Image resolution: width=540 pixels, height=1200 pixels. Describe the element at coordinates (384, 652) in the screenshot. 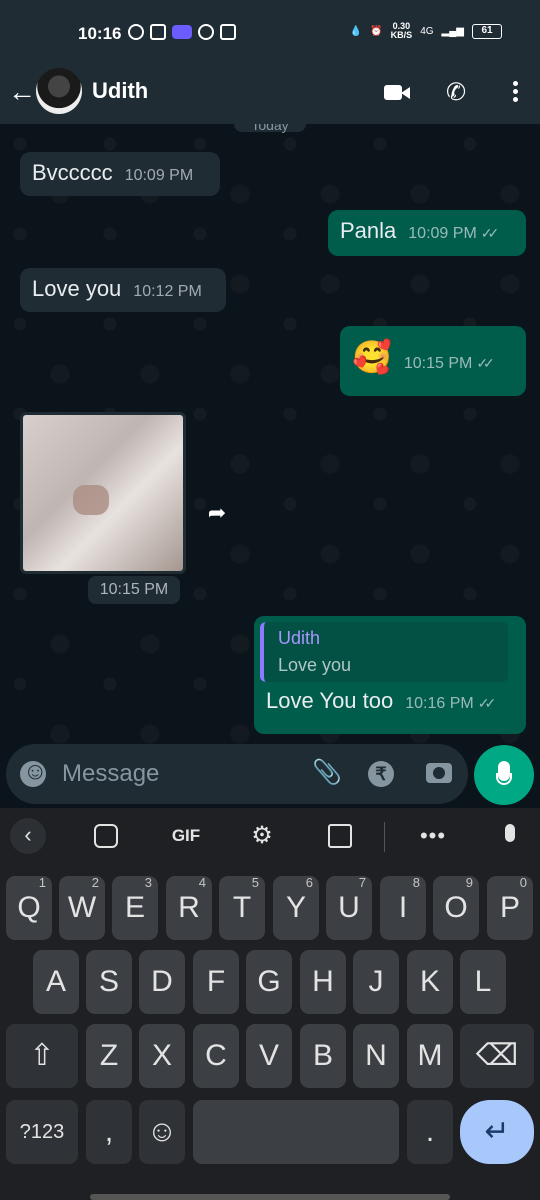

I see `quoted-message: Udith Love you` at that location.